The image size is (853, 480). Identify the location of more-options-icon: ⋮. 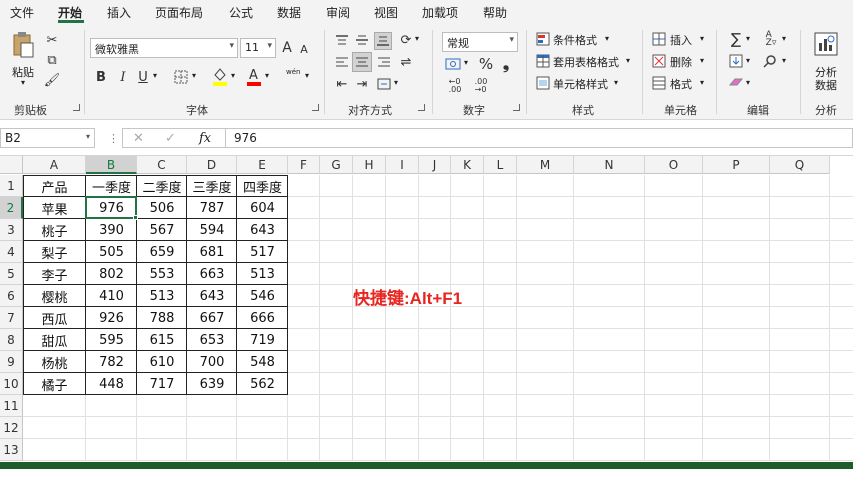
(113, 138).